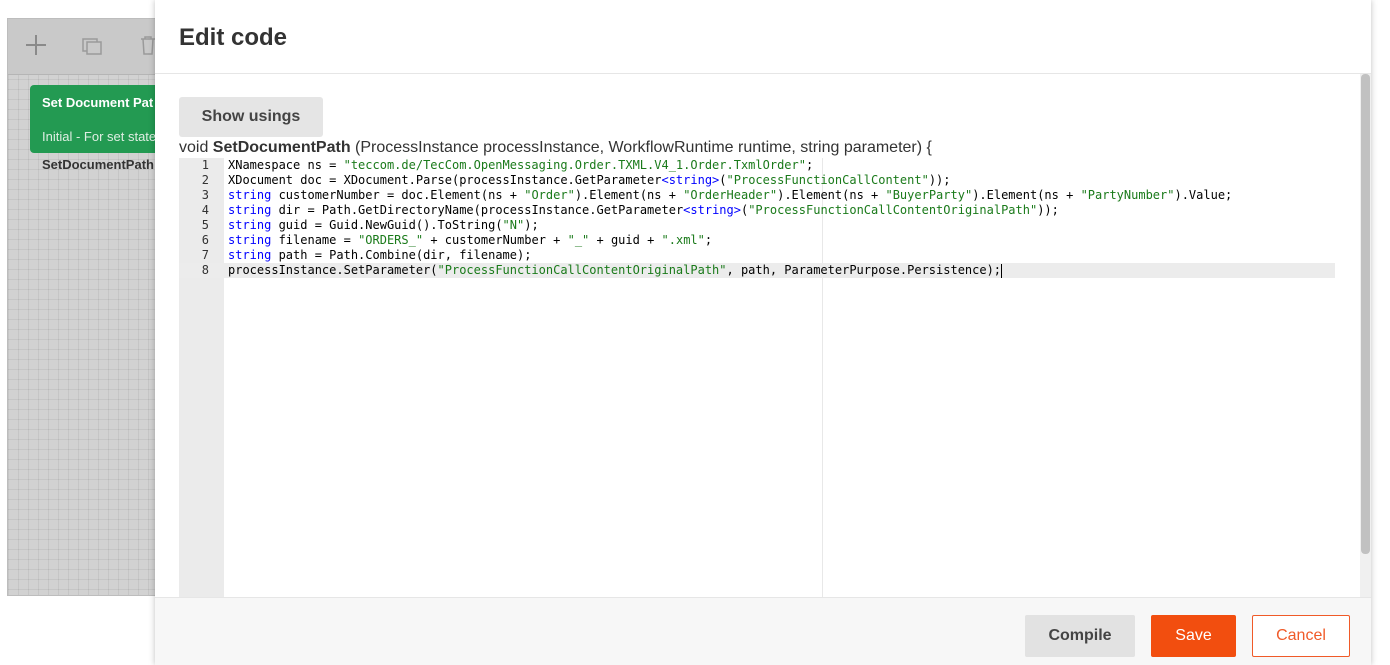 The image size is (1390, 665). What do you see at coordinates (531, 225) in the screenshot?
I see `code-text: );` at bounding box center [531, 225].